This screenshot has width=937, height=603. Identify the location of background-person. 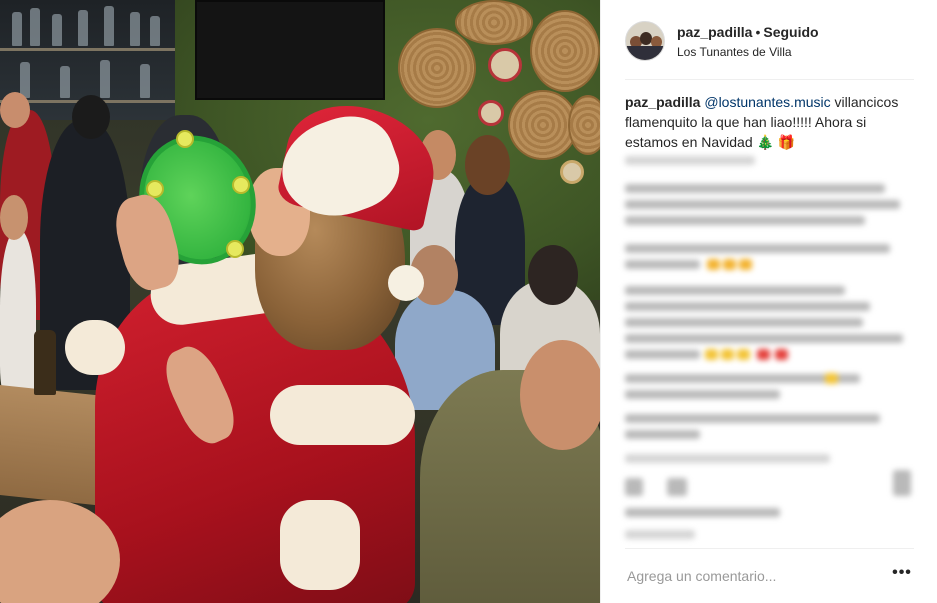
(18, 315).